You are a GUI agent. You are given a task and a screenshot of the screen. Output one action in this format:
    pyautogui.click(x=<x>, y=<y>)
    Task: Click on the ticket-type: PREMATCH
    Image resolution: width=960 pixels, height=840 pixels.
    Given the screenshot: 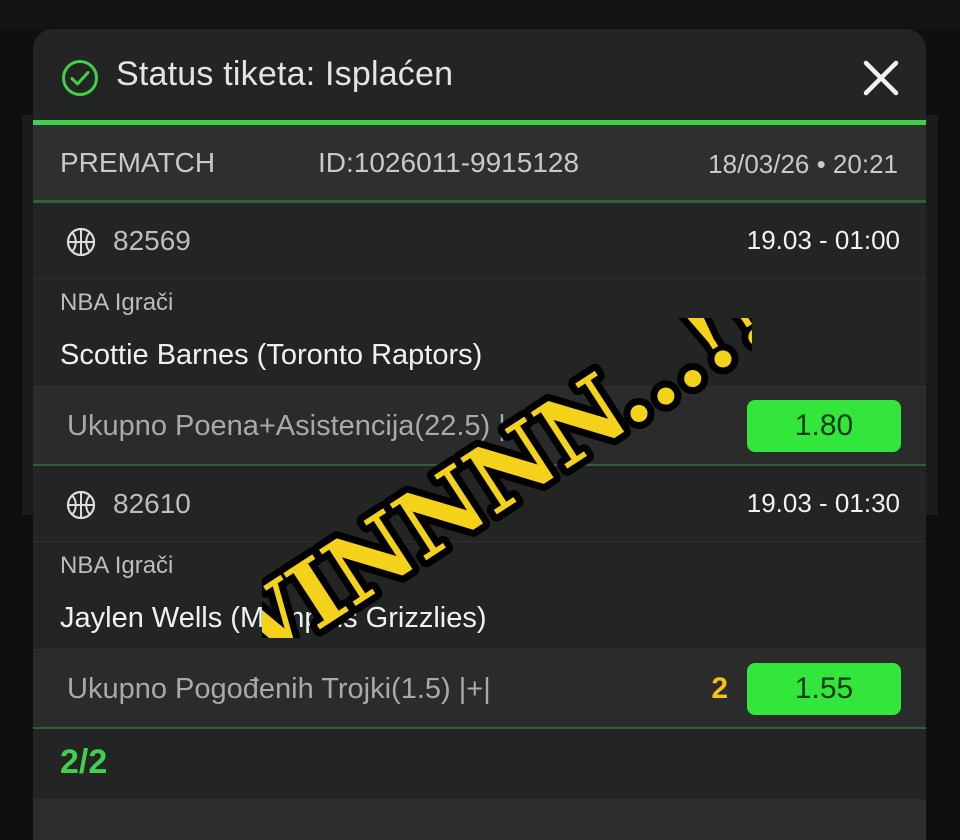 What is the action you would take?
    pyautogui.click(x=138, y=162)
    